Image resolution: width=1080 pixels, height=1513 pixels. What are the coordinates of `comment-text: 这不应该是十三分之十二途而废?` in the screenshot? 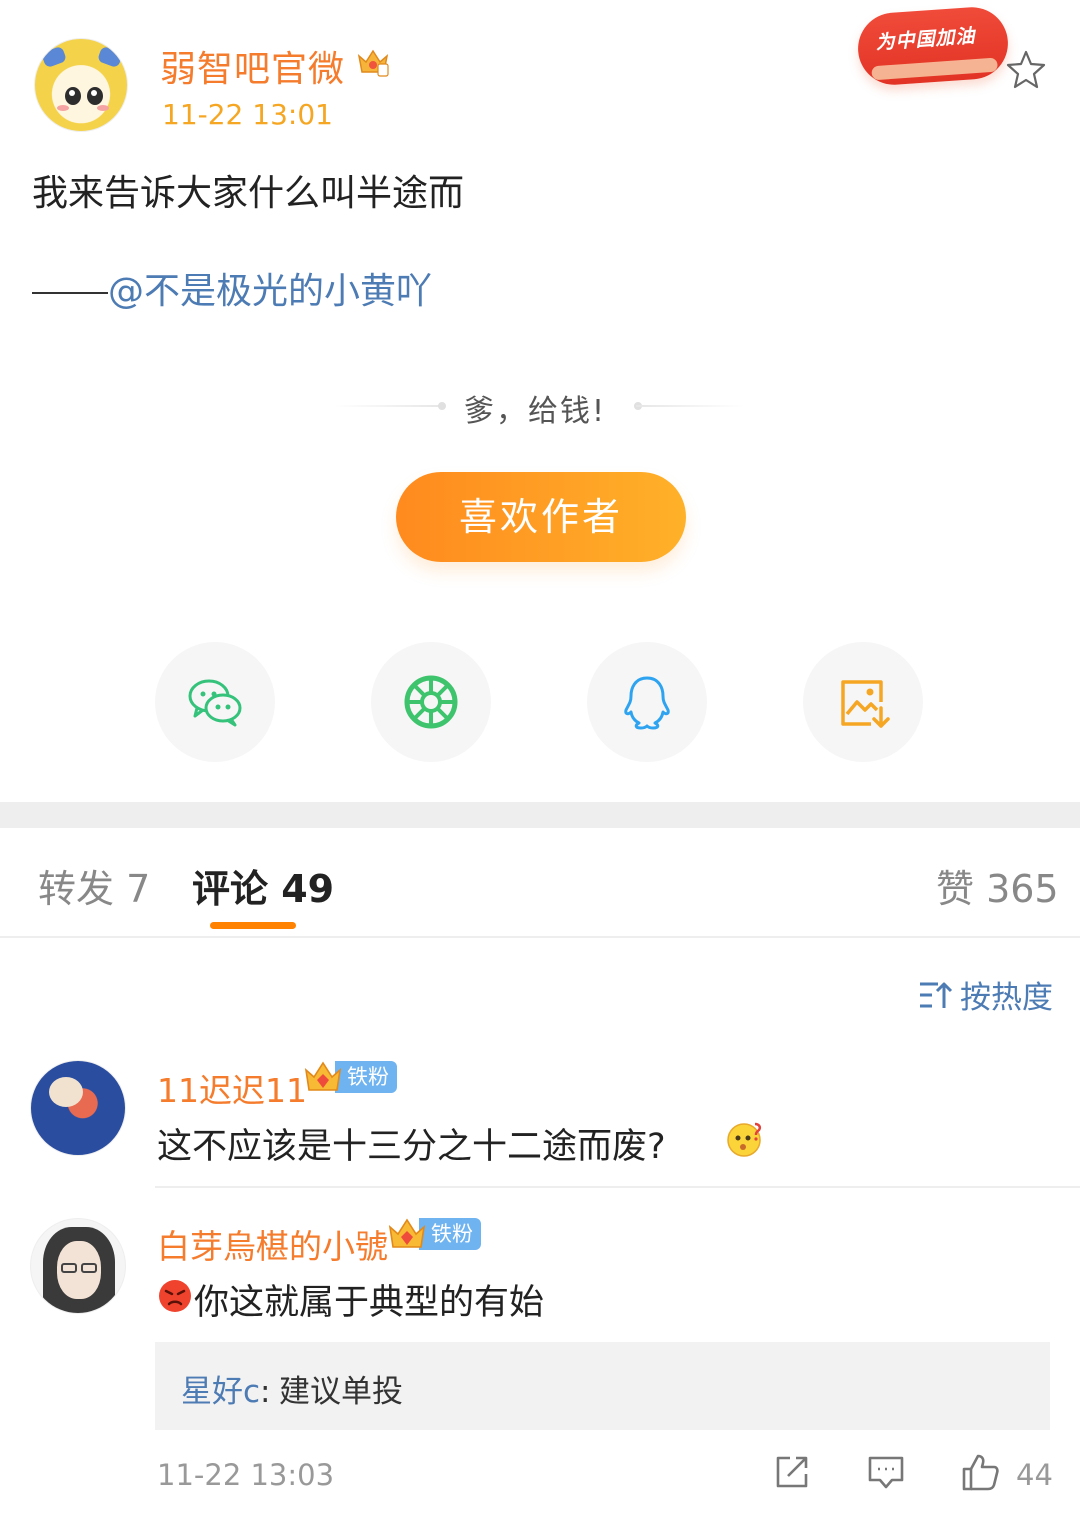 It's located at (411, 1147).